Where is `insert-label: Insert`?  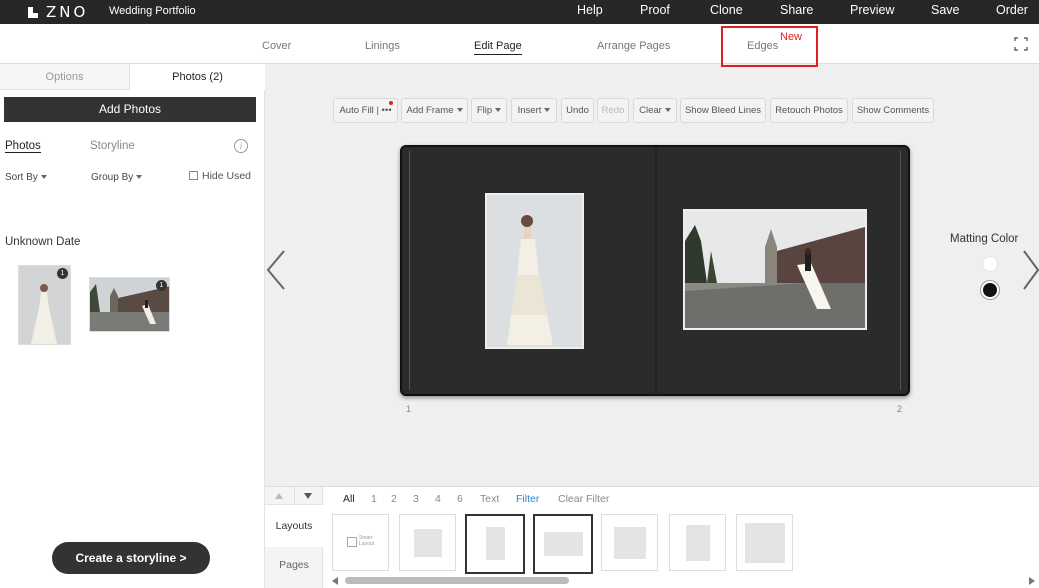 insert-label: Insert is located at coordinates (529, 110).